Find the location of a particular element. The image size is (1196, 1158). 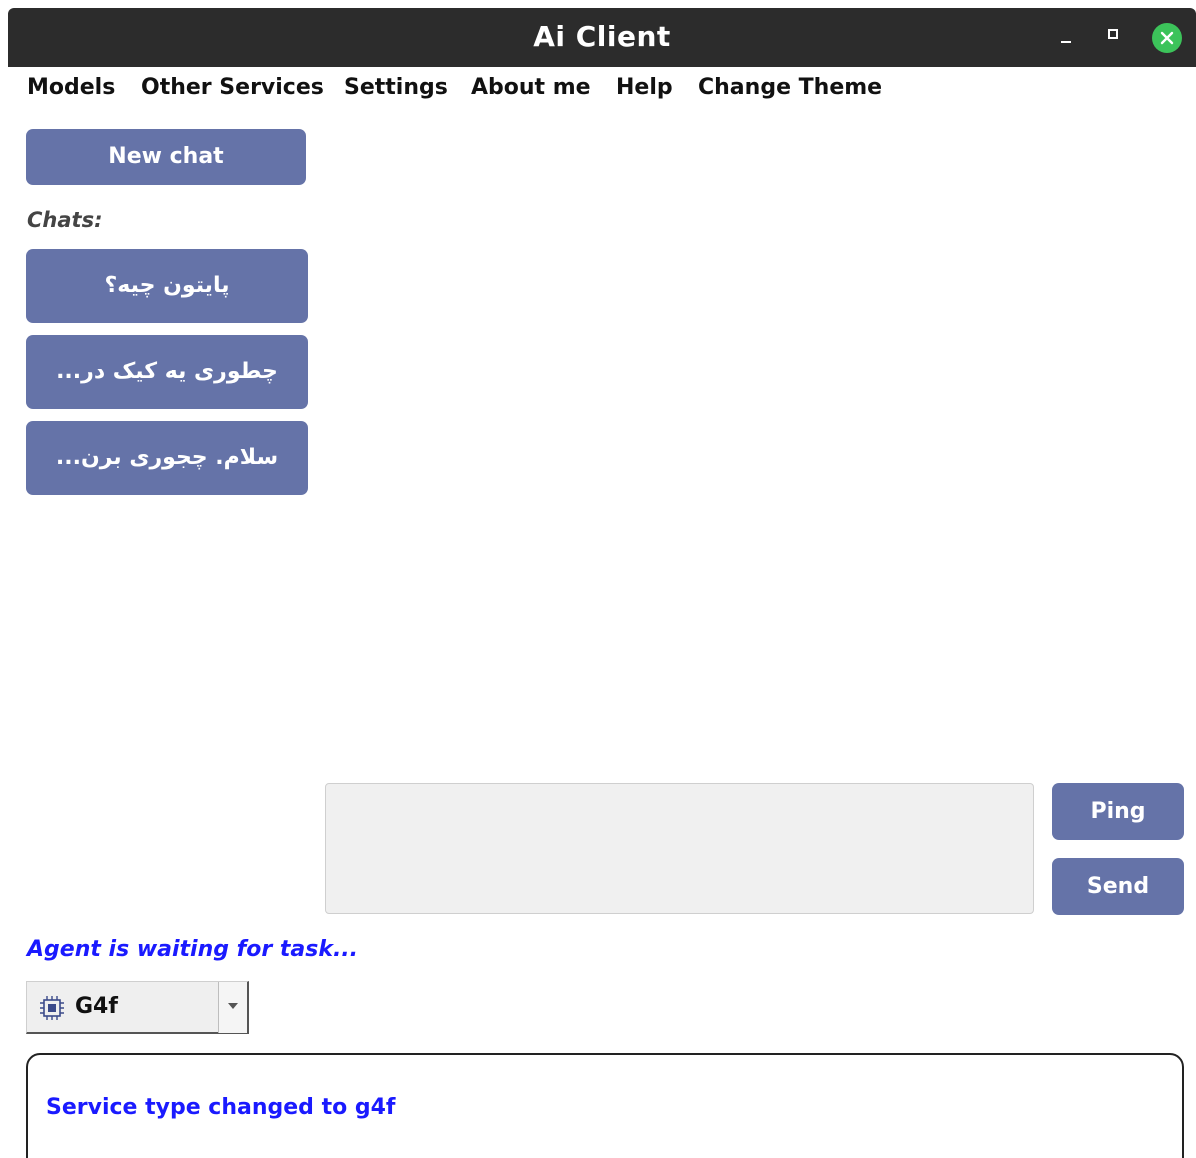

ping-button: Ping is located at coordinates (1118, 811).